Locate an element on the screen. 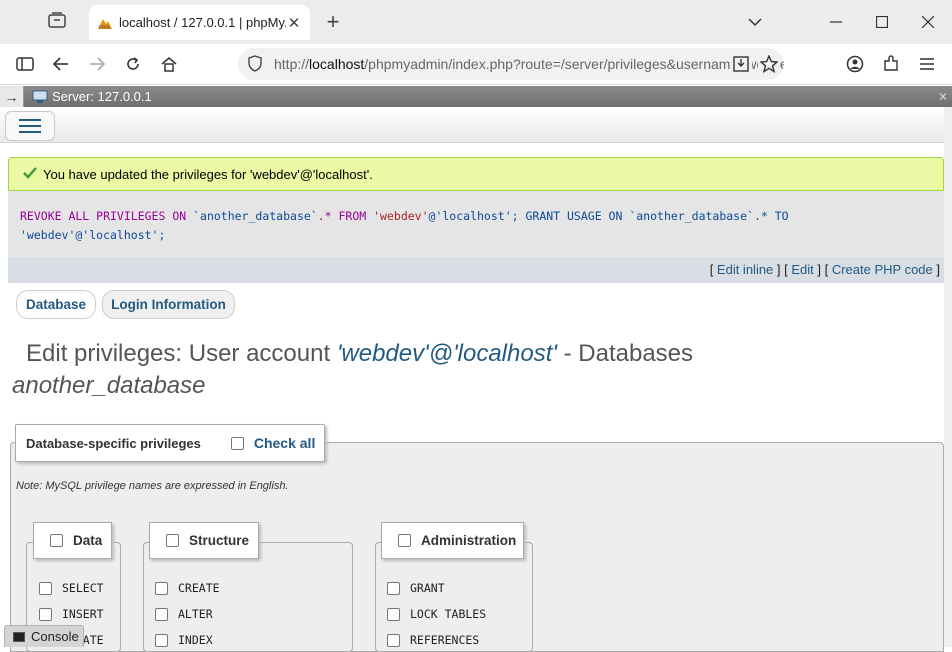  privilege-grant-label: GRANT is located at coordinates (427, 588).